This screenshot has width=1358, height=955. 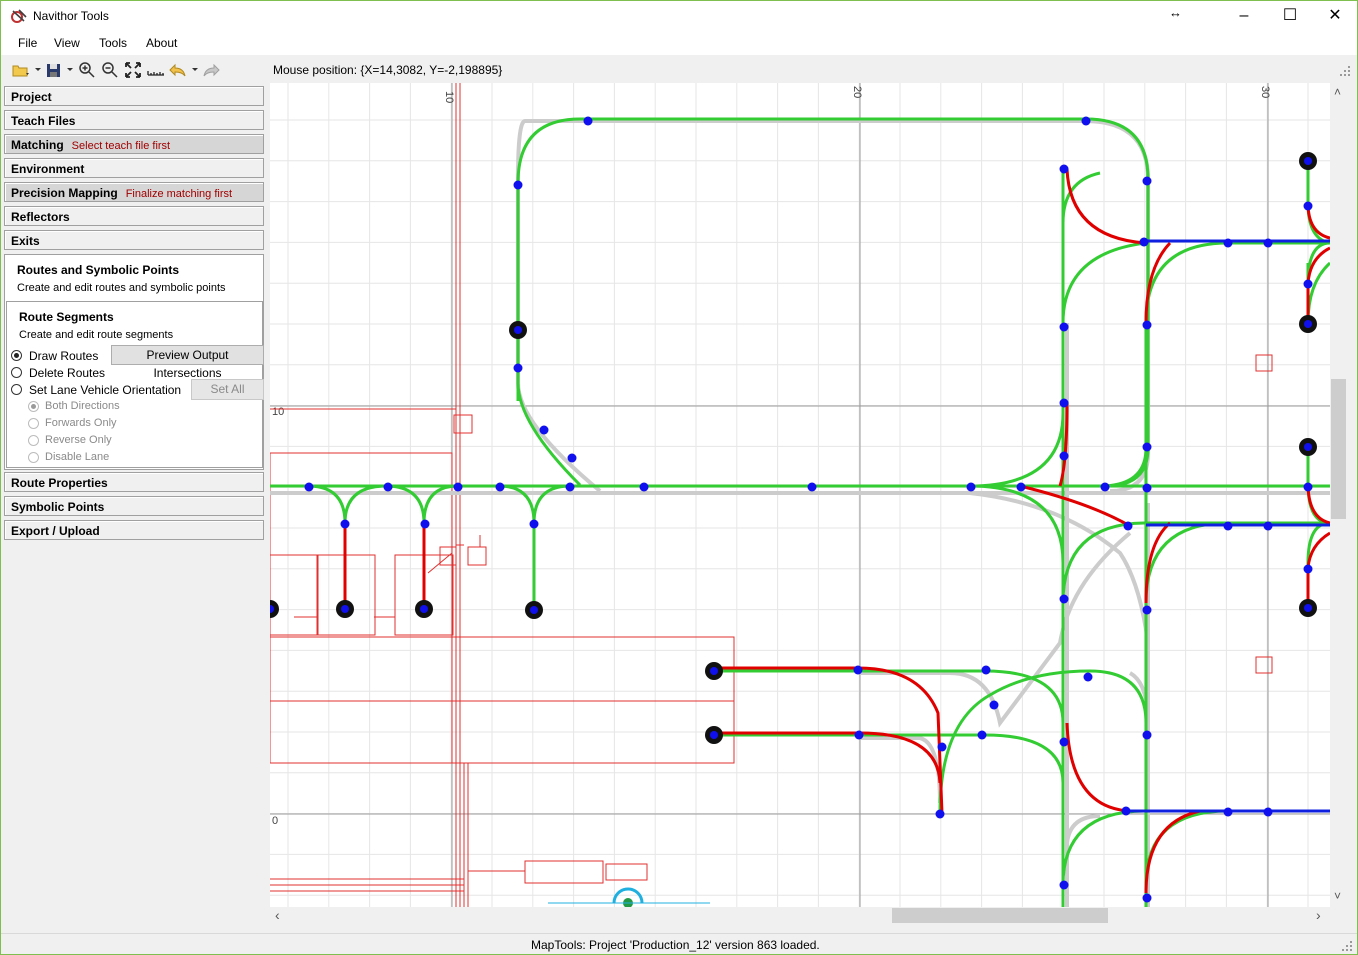 What do you see at coordinates (67, 373) in the screenshot?
I see `delete-routes-label: Delete Routes` at bounding box center [67, 373].